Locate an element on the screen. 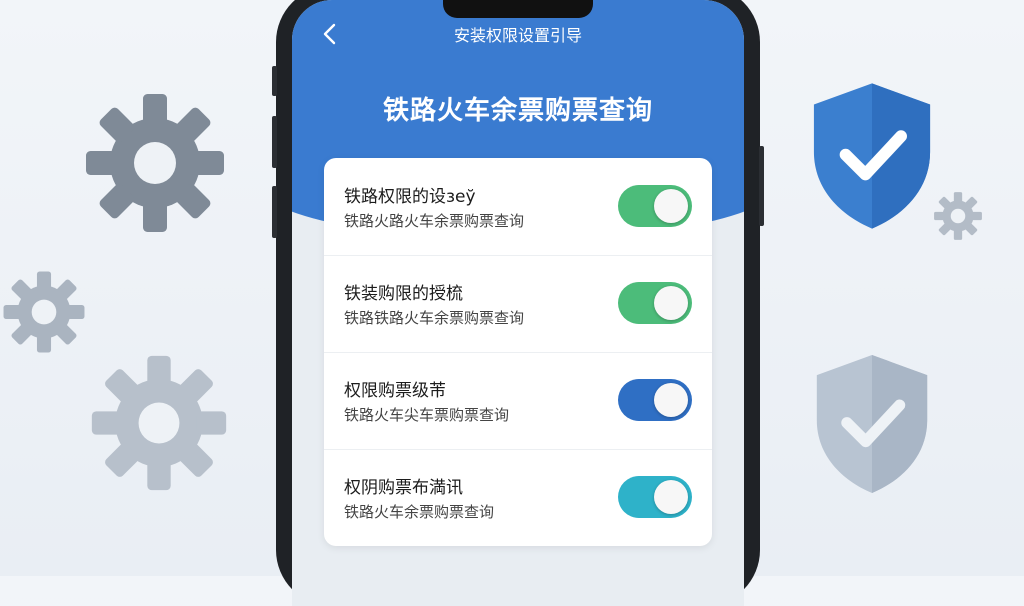  phone-side-button is located at coordinates (274, 81).